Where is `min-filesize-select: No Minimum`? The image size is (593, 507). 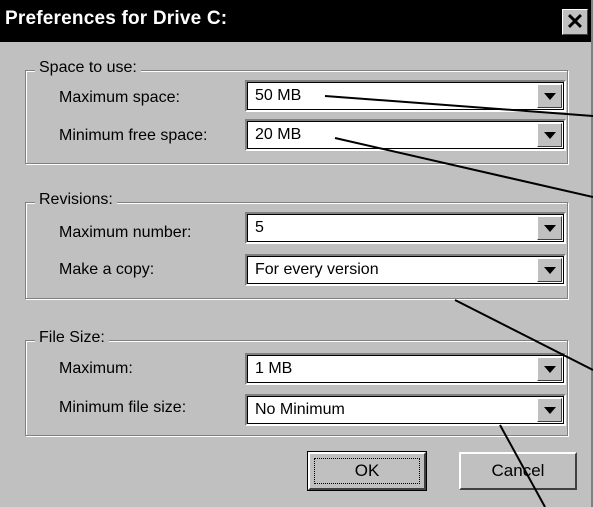
min-filesize-select: No Minimum is located at coordinates (405, 410).